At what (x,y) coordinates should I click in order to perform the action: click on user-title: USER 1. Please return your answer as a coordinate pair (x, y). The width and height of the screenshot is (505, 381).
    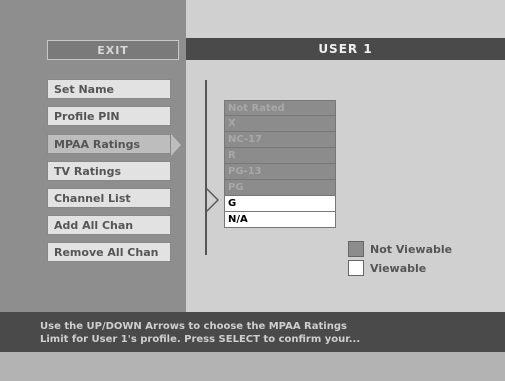
    Looking at the image, I should click on (345, 49).